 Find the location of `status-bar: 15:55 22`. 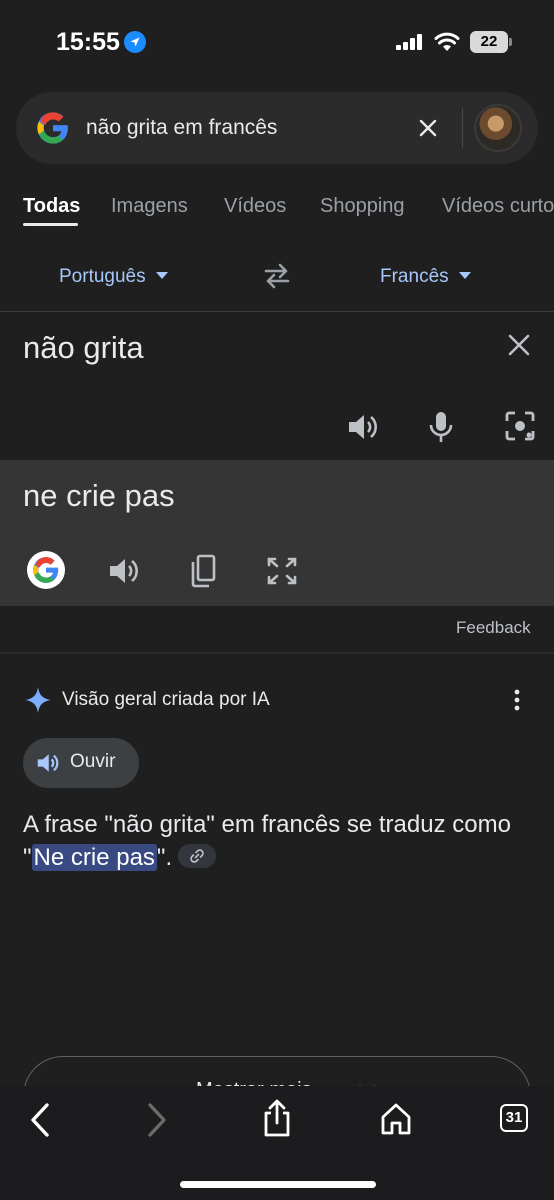

status-bar: 15:55 22 is located at coordinates (277, 43).